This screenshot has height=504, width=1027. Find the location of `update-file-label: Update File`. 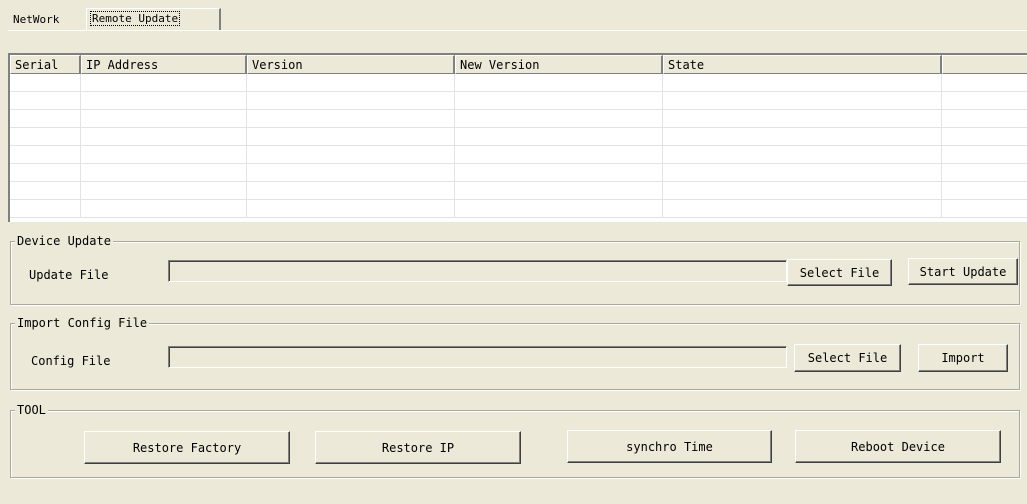

update-file-label: Update File is located at coordinates (69, 275).